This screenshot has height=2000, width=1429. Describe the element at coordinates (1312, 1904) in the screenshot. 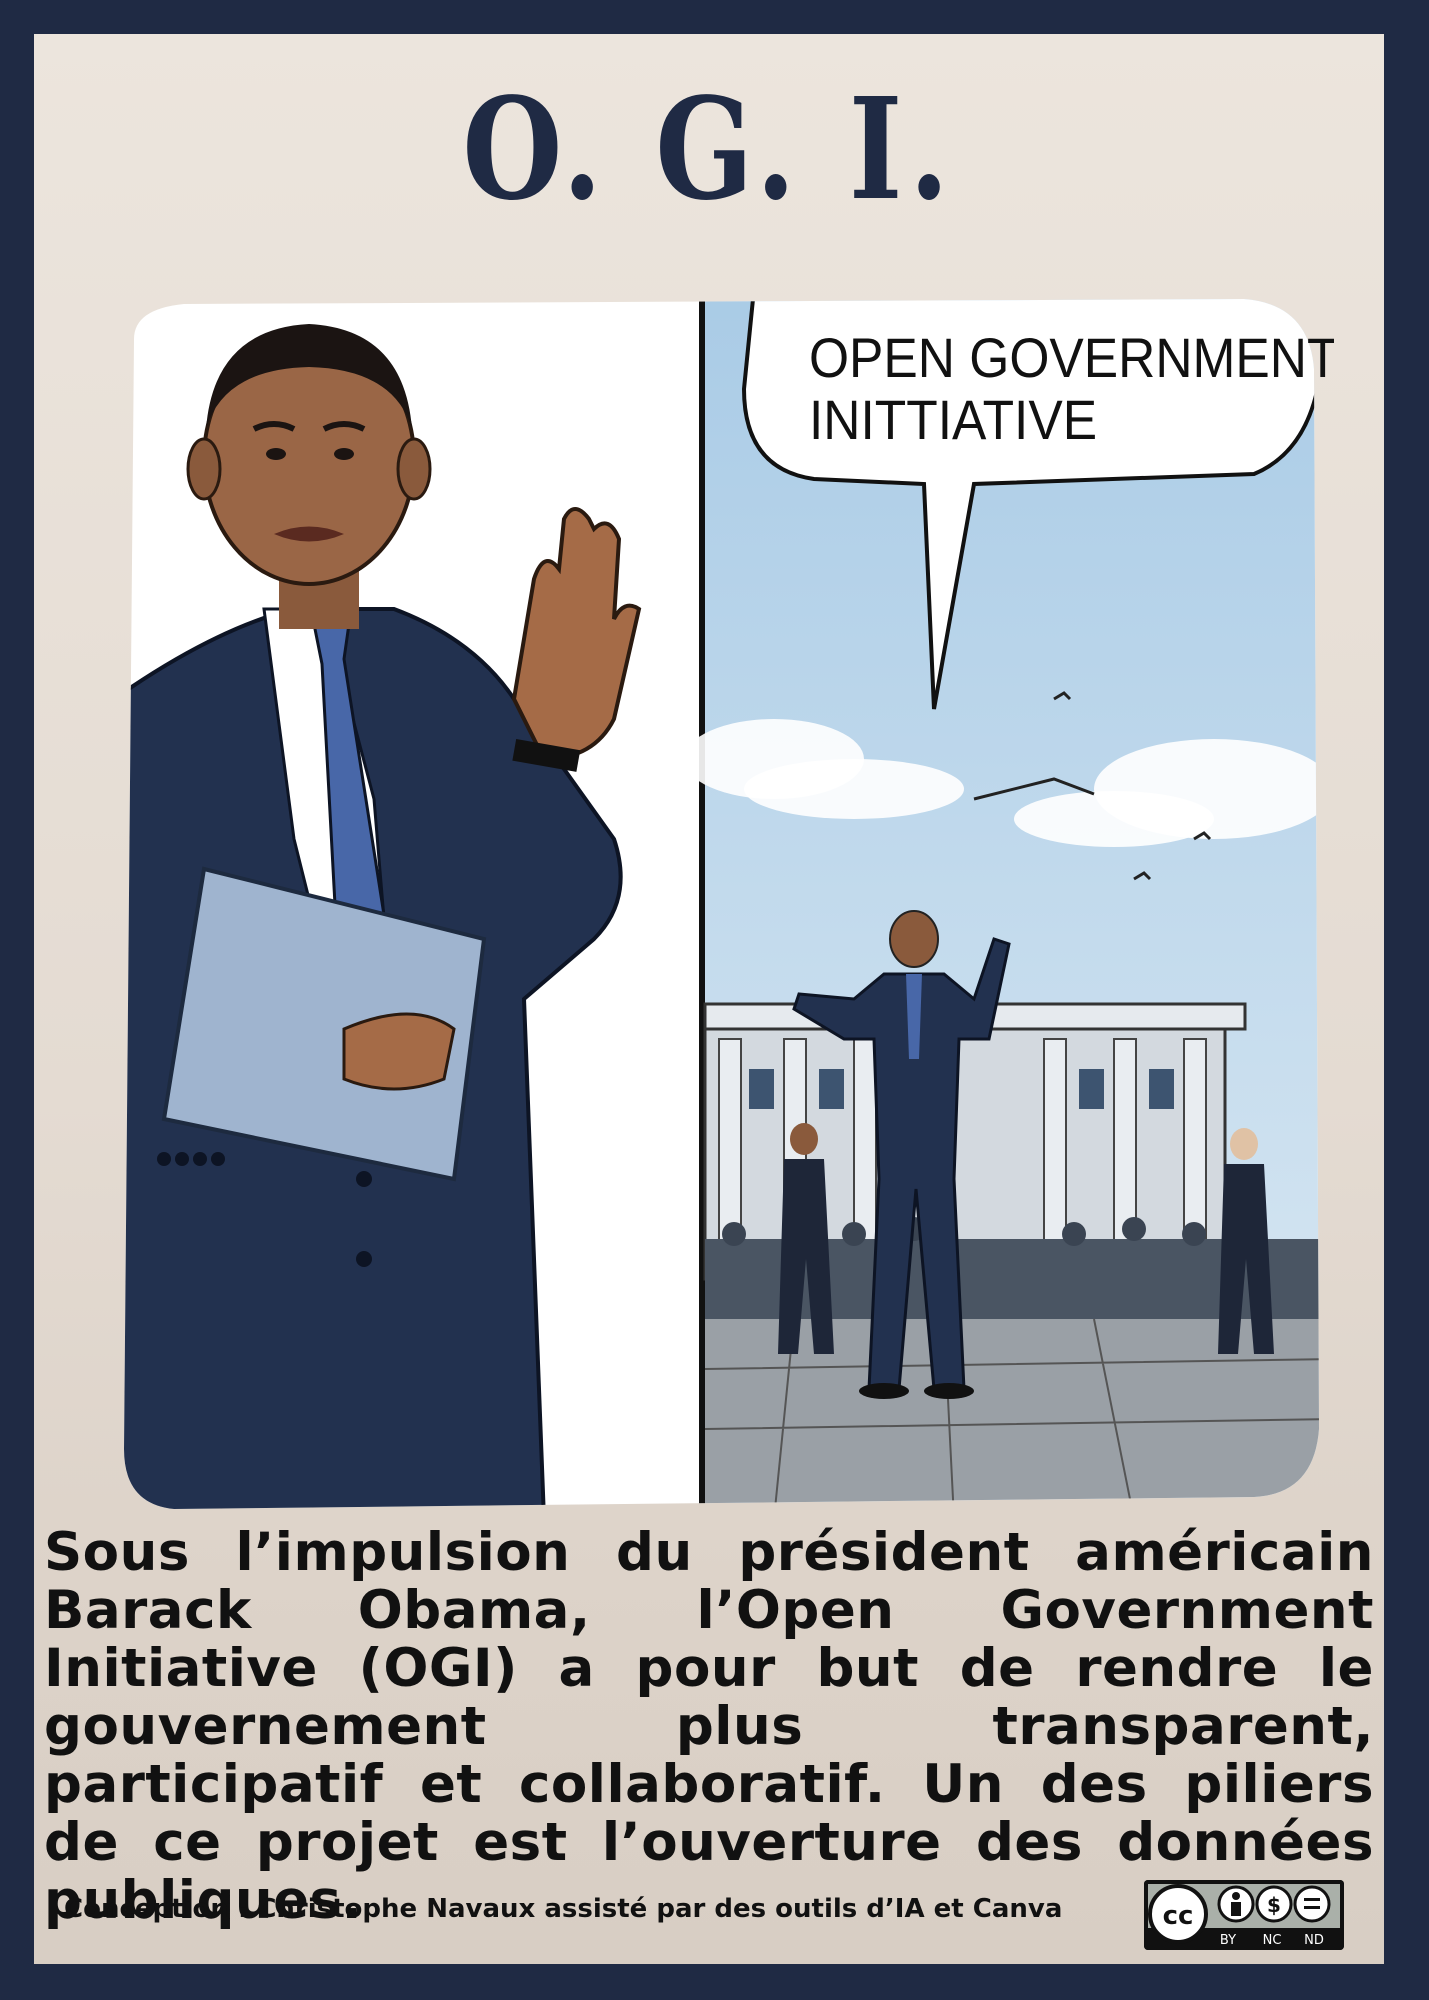

I see `nd-icon` at that location.